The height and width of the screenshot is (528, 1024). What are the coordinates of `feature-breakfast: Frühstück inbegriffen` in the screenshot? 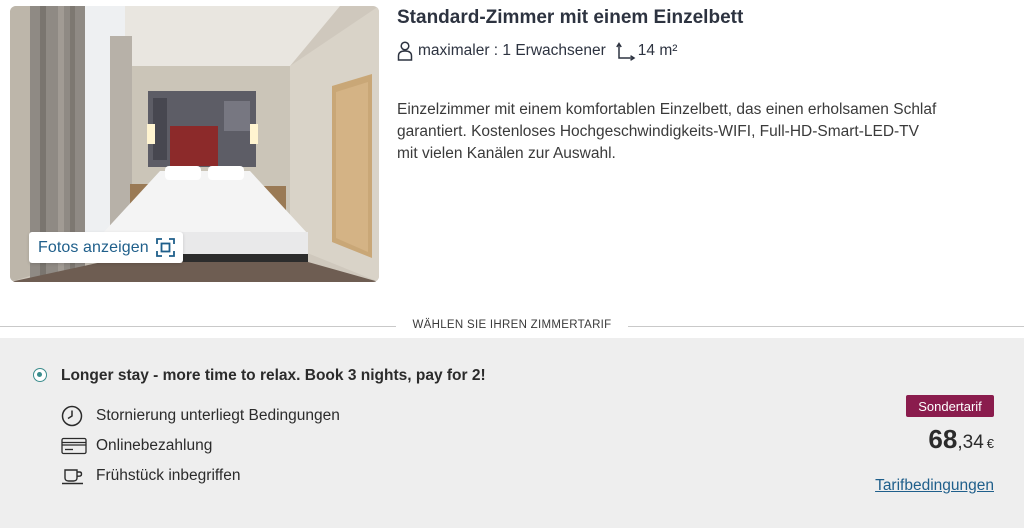 It's located at (150, 476).